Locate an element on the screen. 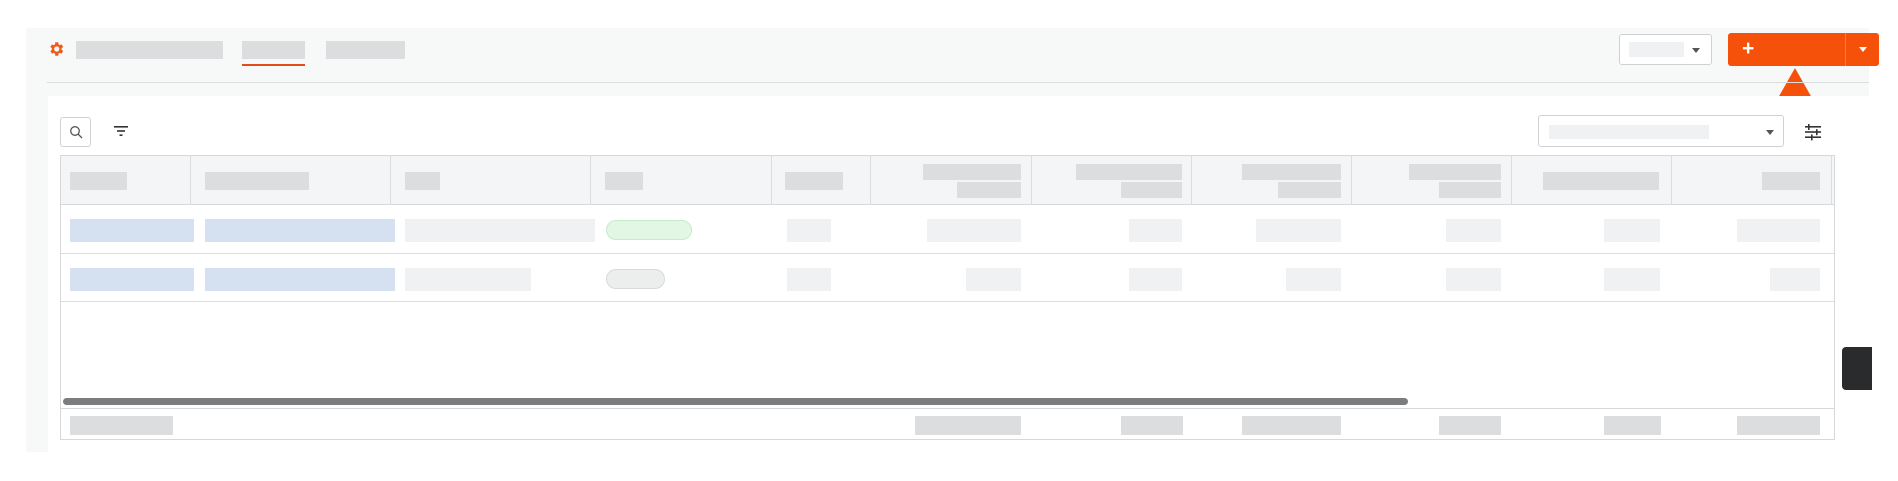  table-header is located at coordinates (947, 180).